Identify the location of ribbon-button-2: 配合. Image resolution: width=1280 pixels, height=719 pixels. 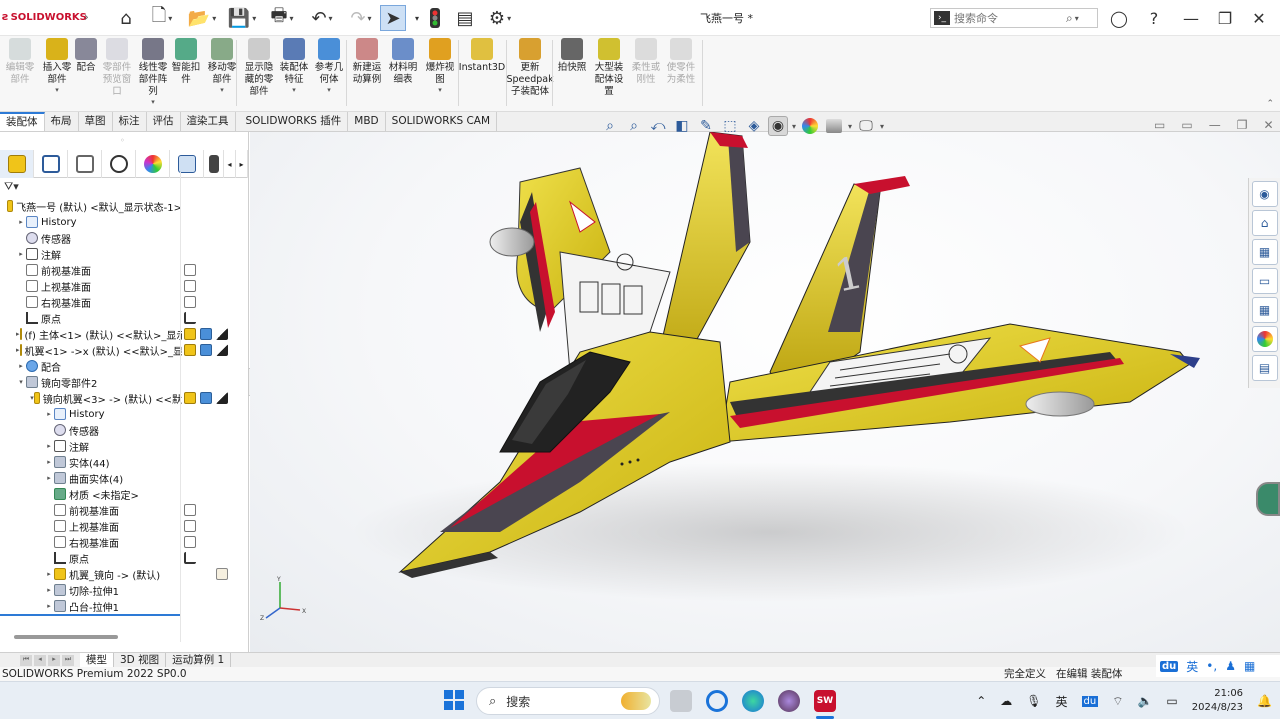
(86, 56).